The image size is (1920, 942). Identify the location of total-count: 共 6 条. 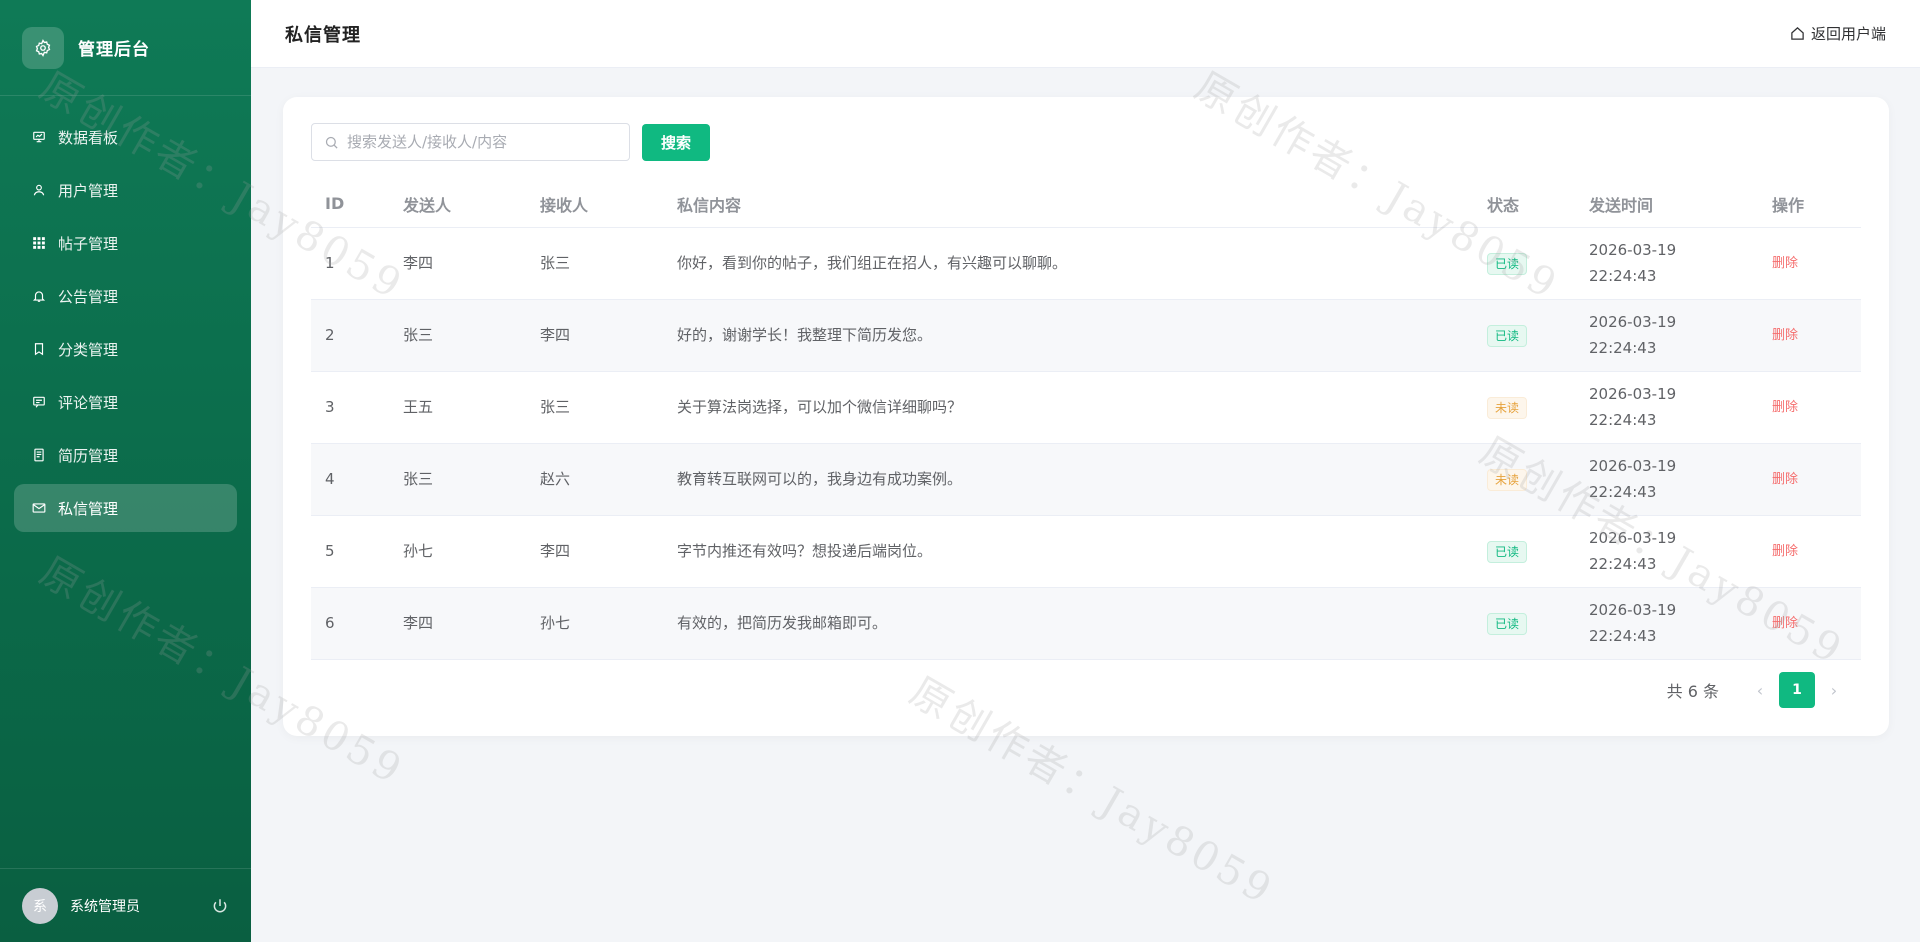
(1692, 691).